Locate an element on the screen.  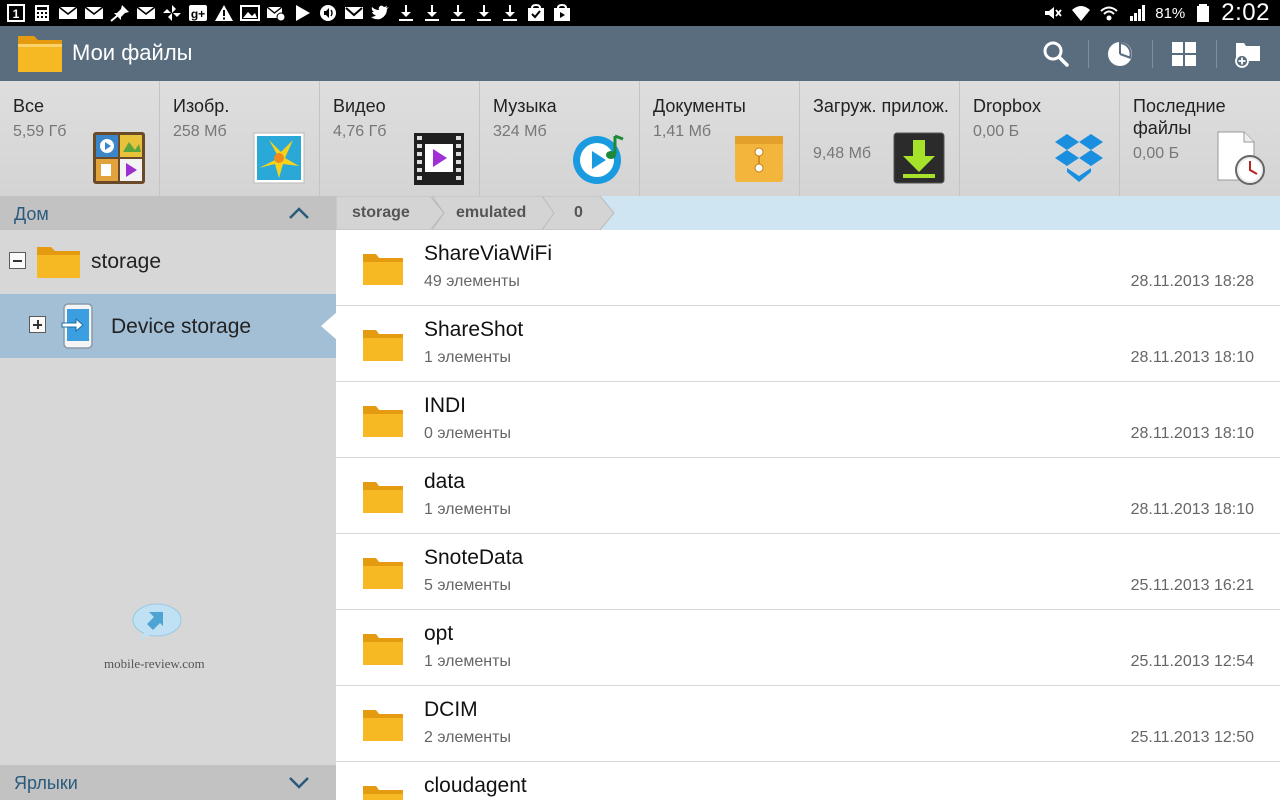
collapse-toggle is located at coordinates (17, 260).